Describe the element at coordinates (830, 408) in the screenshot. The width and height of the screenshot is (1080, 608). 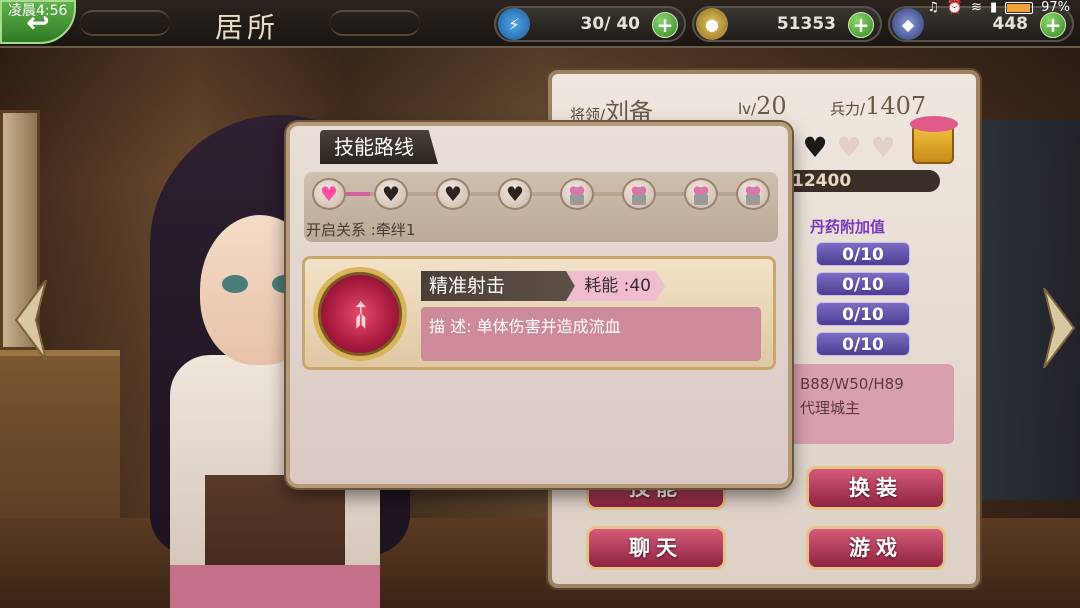
I see `role-text: 代理城主` at that location.